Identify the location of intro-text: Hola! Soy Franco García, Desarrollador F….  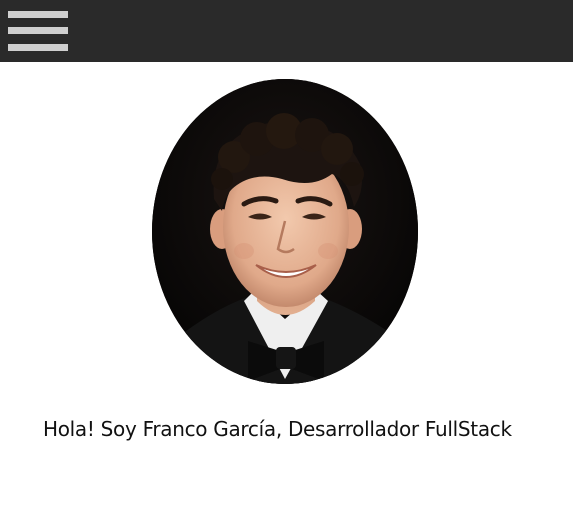
(277, 429).